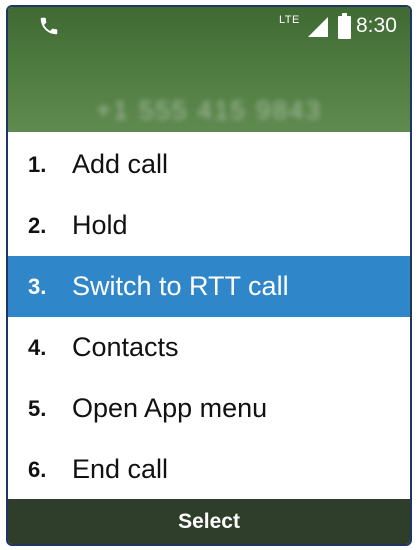 The image size is (418, 550). Describe the element at coordinates (37, 347) in the screenshot. I see `menu-item-number: 4.` at that location.